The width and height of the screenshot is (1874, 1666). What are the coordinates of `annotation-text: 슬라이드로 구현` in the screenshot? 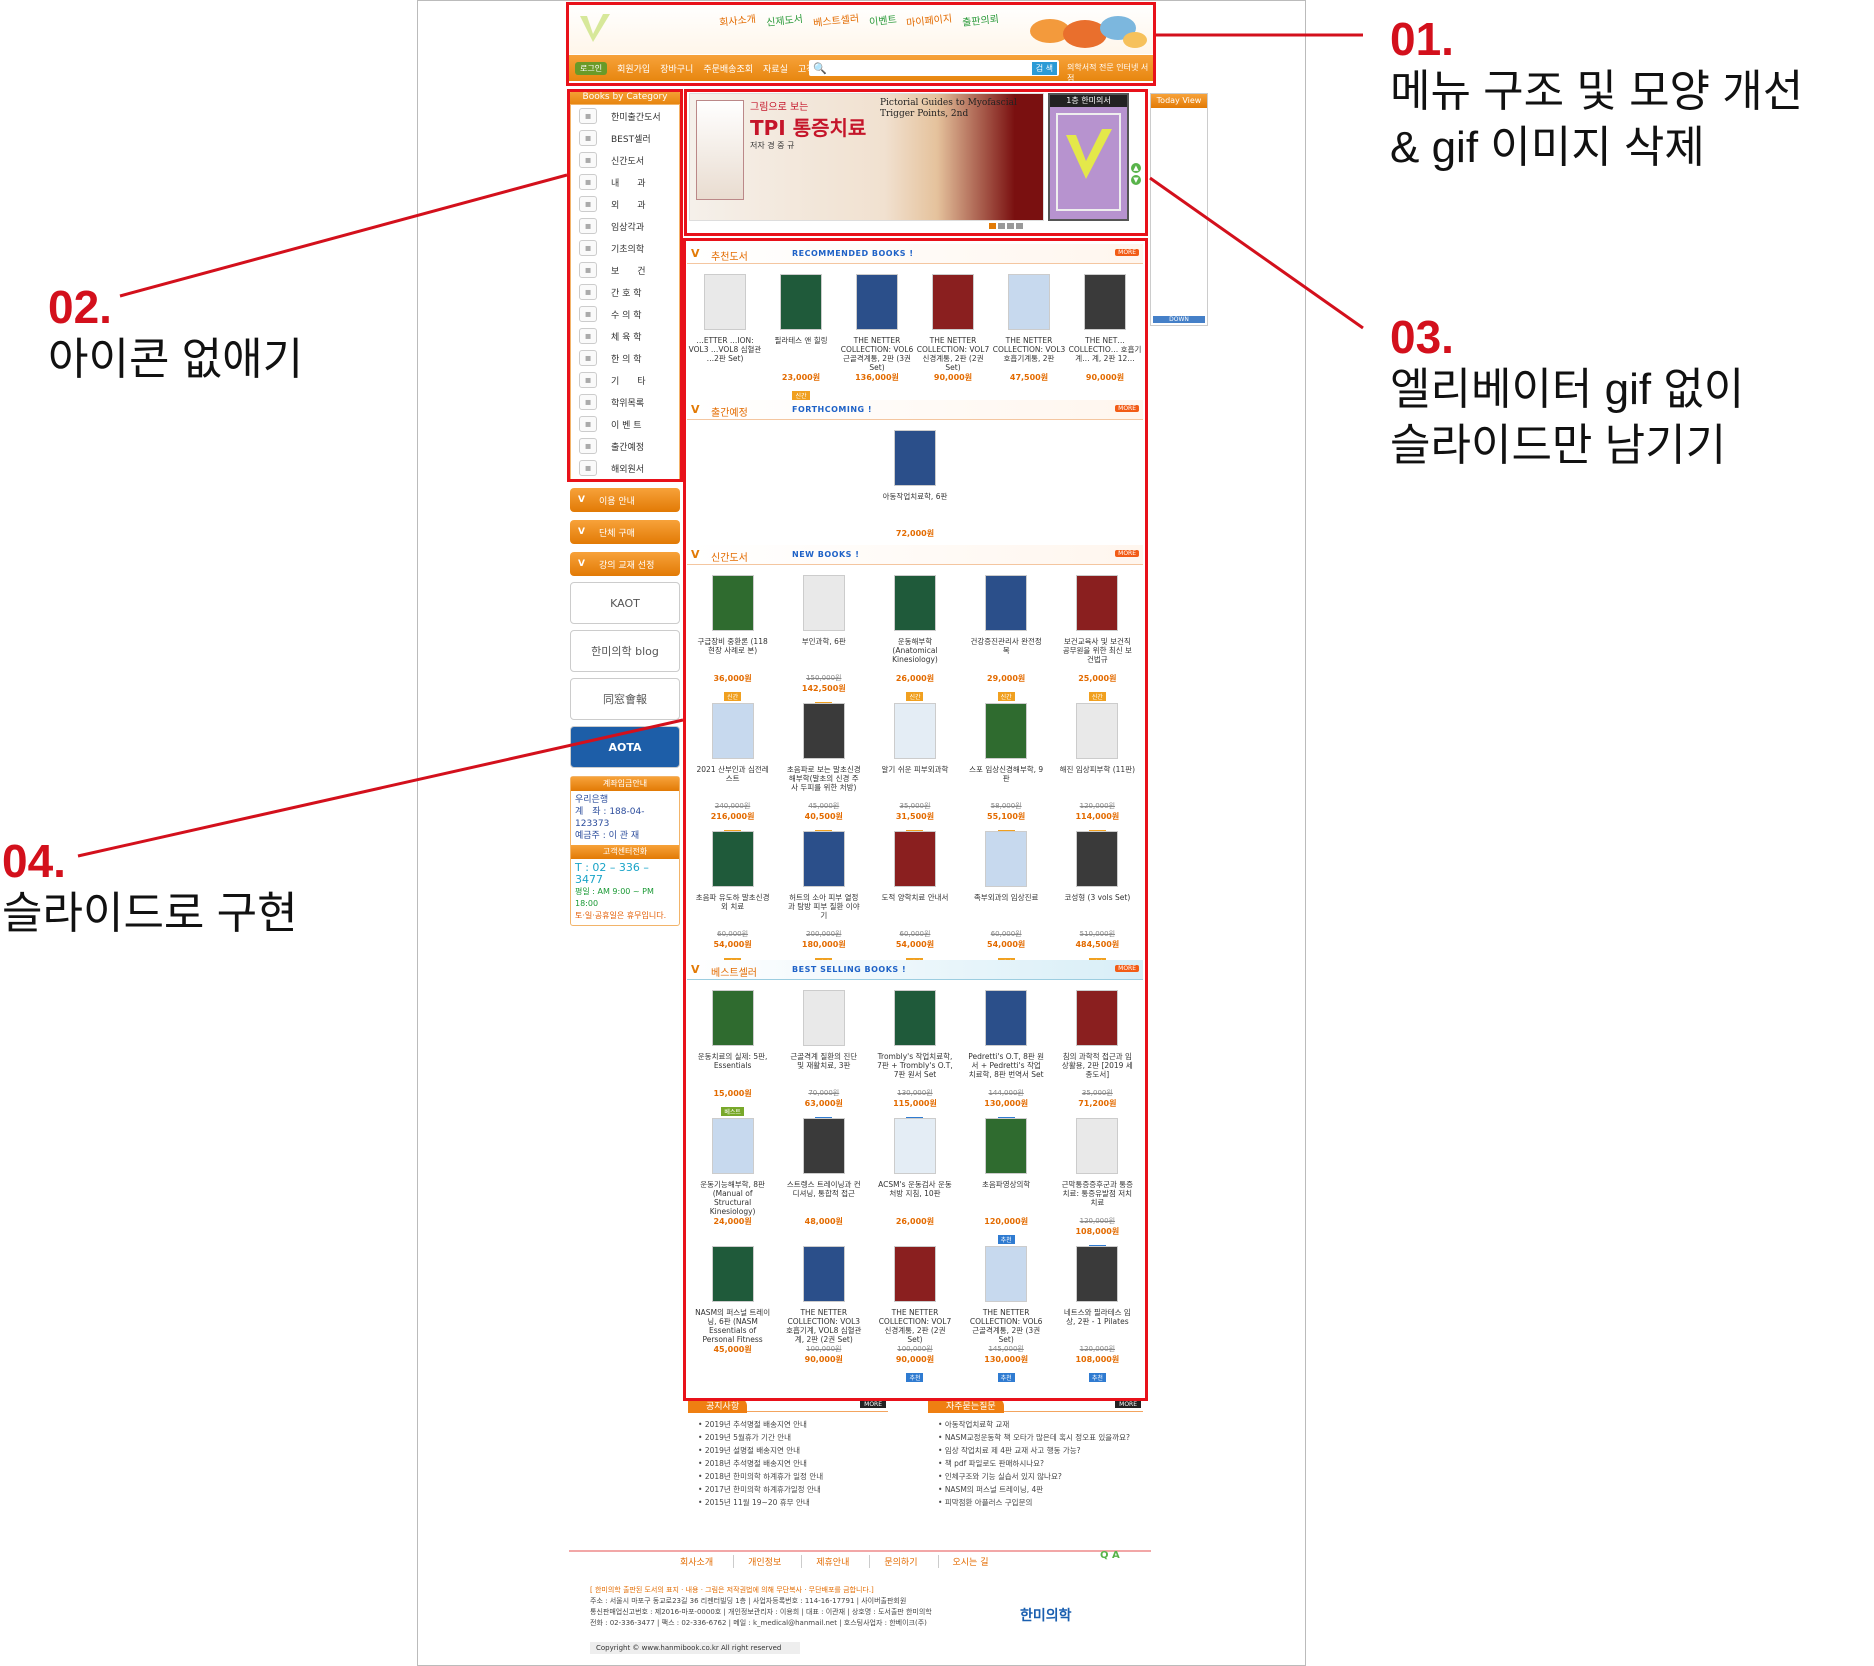 It's located at (150, 913).